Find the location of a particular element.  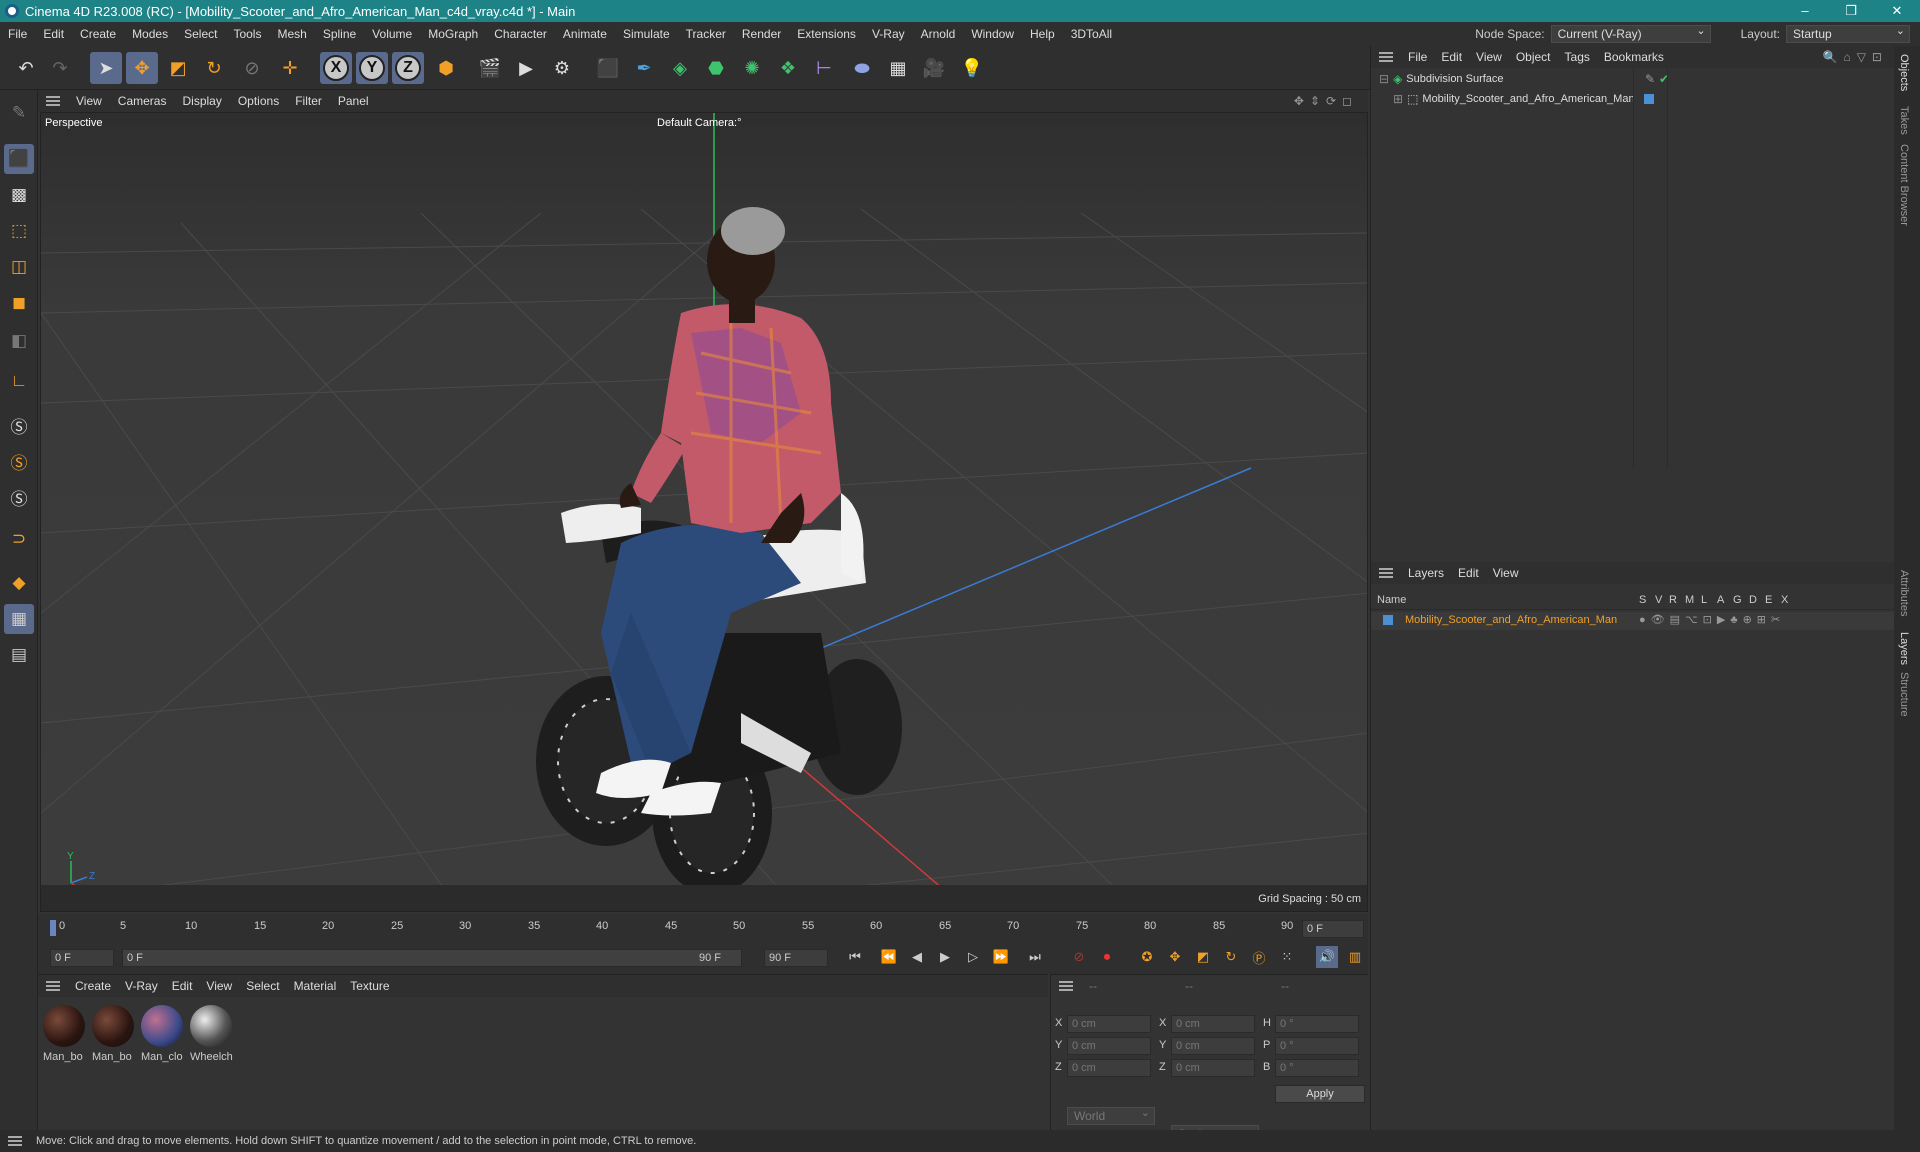

viewport-menu-panel: Panel is located at coordinates (353, 101).